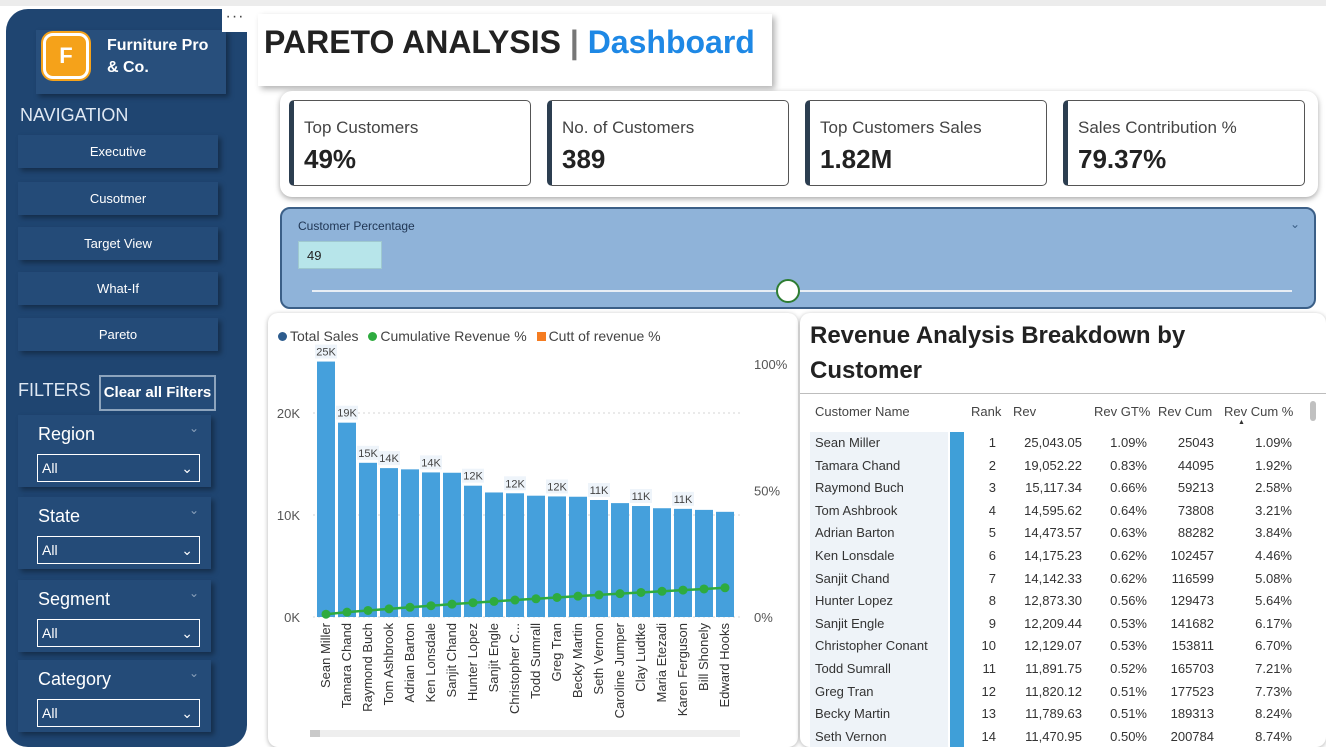  What do you see at coordinates (1192, 646) in the screenshot?
I see `cell-rev-cum: 153811` at bounding box center [1192, 646].